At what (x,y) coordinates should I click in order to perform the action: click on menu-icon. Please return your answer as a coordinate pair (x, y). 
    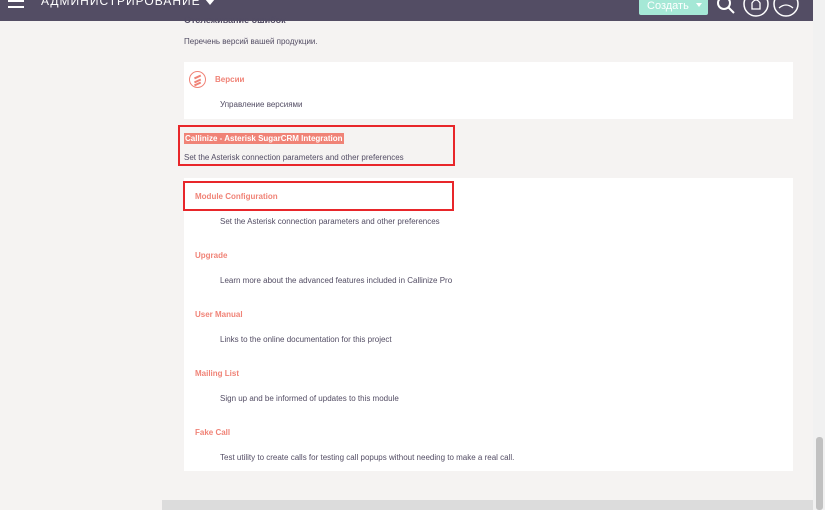
    Looking at the image, I should click on (16, 5).